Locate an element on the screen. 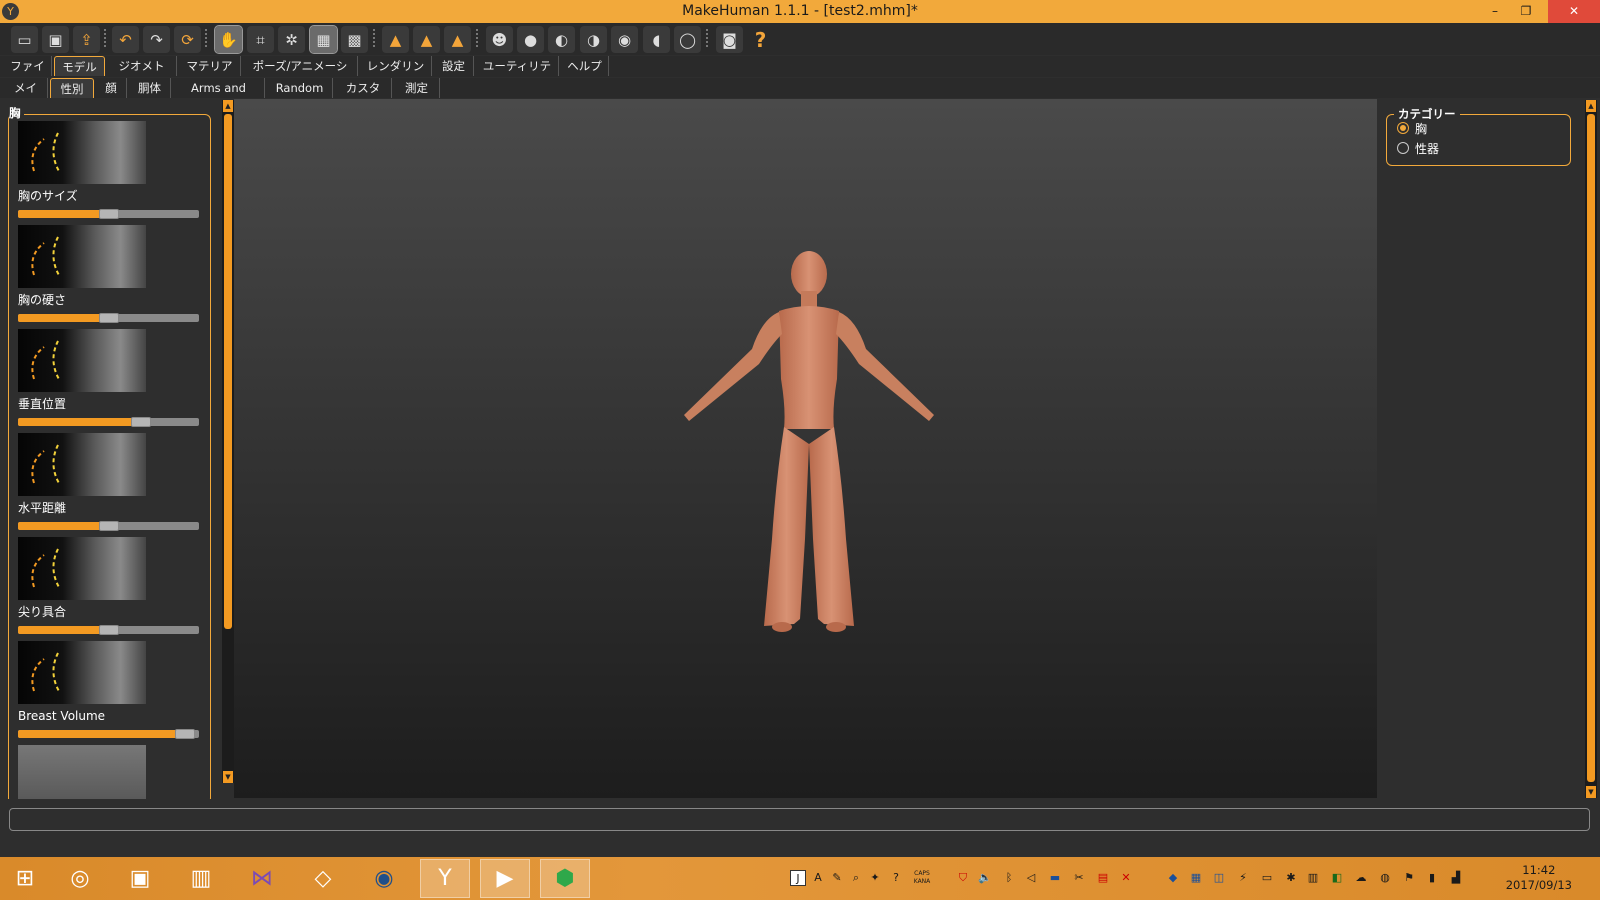 The image size is (1600, 900). unity-icon: ◇ is located at coordinates (323, 878).